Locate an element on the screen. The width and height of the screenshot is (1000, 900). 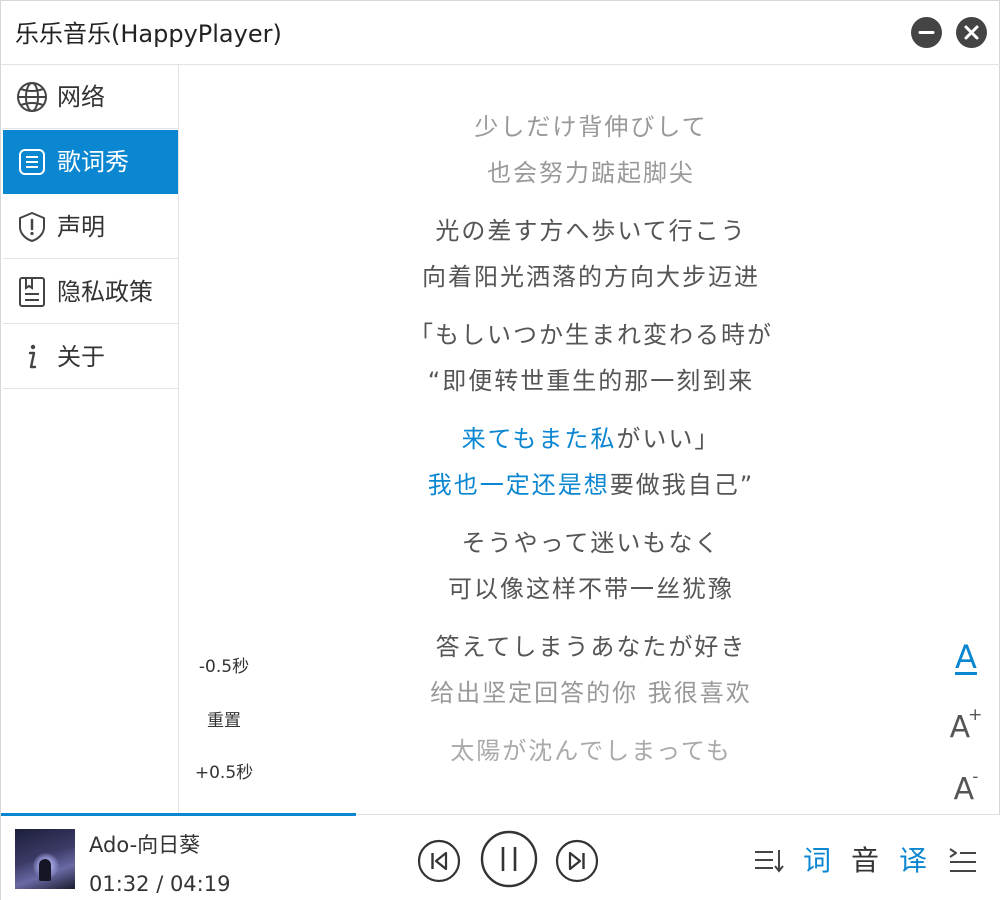
pause-button is located at coordinates (509, 859).